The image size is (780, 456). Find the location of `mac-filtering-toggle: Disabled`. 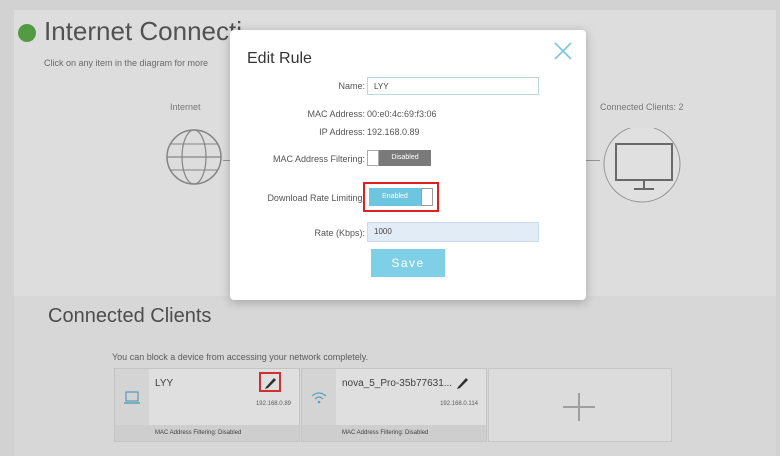

mac-filtering-toggle: Disabled is located at coordinates (399, 158).